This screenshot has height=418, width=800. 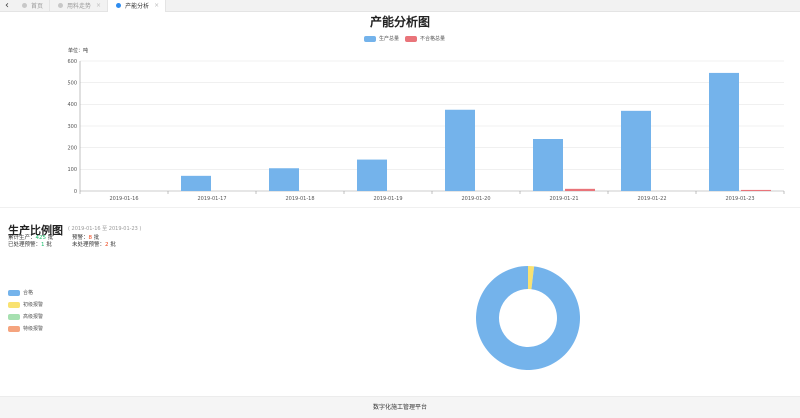 What do you see at coordinates (72, 83) in the screenshot?
I see `y-tick-label: 500` at bounding box center [72, 83].